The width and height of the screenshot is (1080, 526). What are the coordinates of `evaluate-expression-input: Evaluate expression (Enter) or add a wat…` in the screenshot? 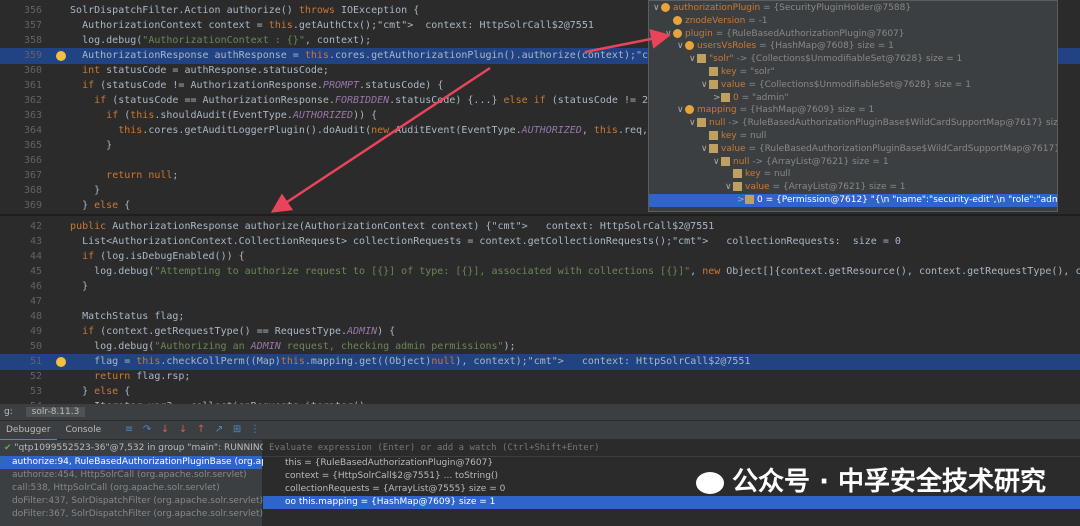 It's located at (671, 448).